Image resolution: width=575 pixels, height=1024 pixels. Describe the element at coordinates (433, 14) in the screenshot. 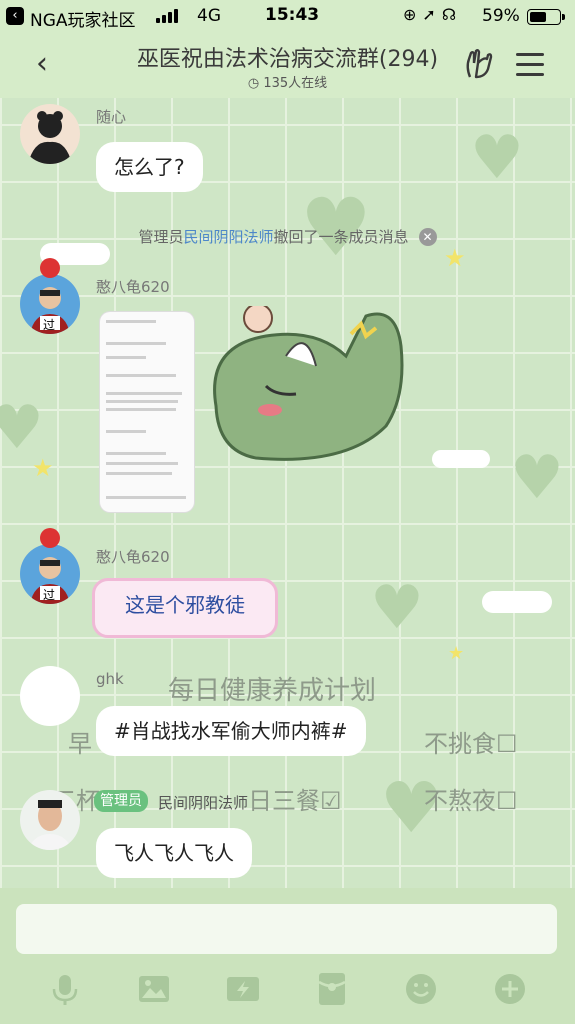

I see `system-icons: ⊕➚☊` at that location.